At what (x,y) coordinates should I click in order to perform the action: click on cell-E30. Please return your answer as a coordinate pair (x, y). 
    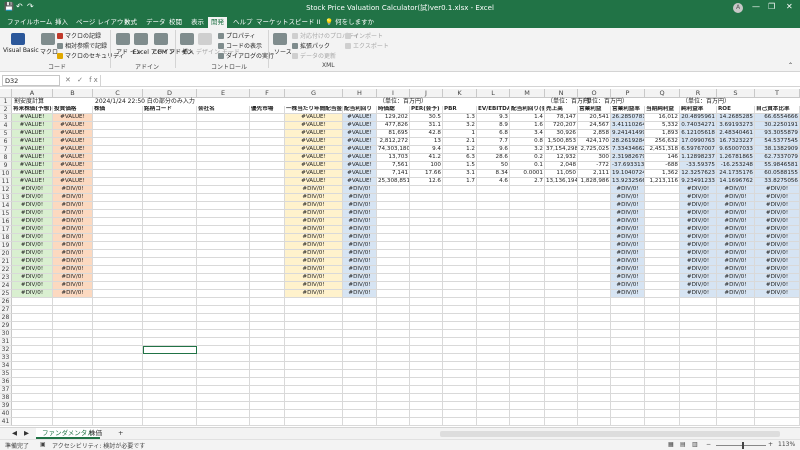
    Looking at the image, I should click on (223, 334).